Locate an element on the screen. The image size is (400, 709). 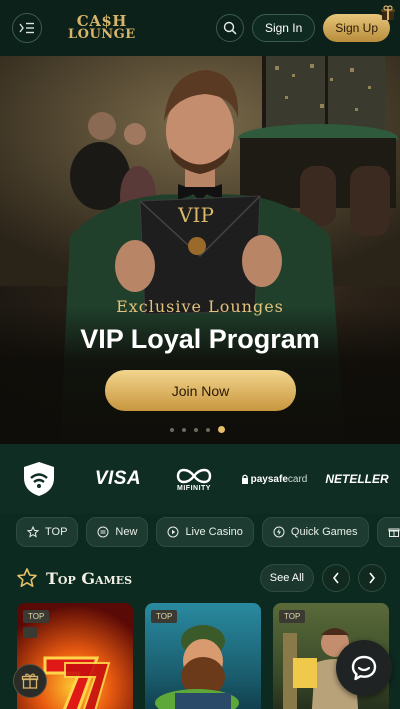
chip-quick-games: Quick Games is located at coordinates (315, 532).